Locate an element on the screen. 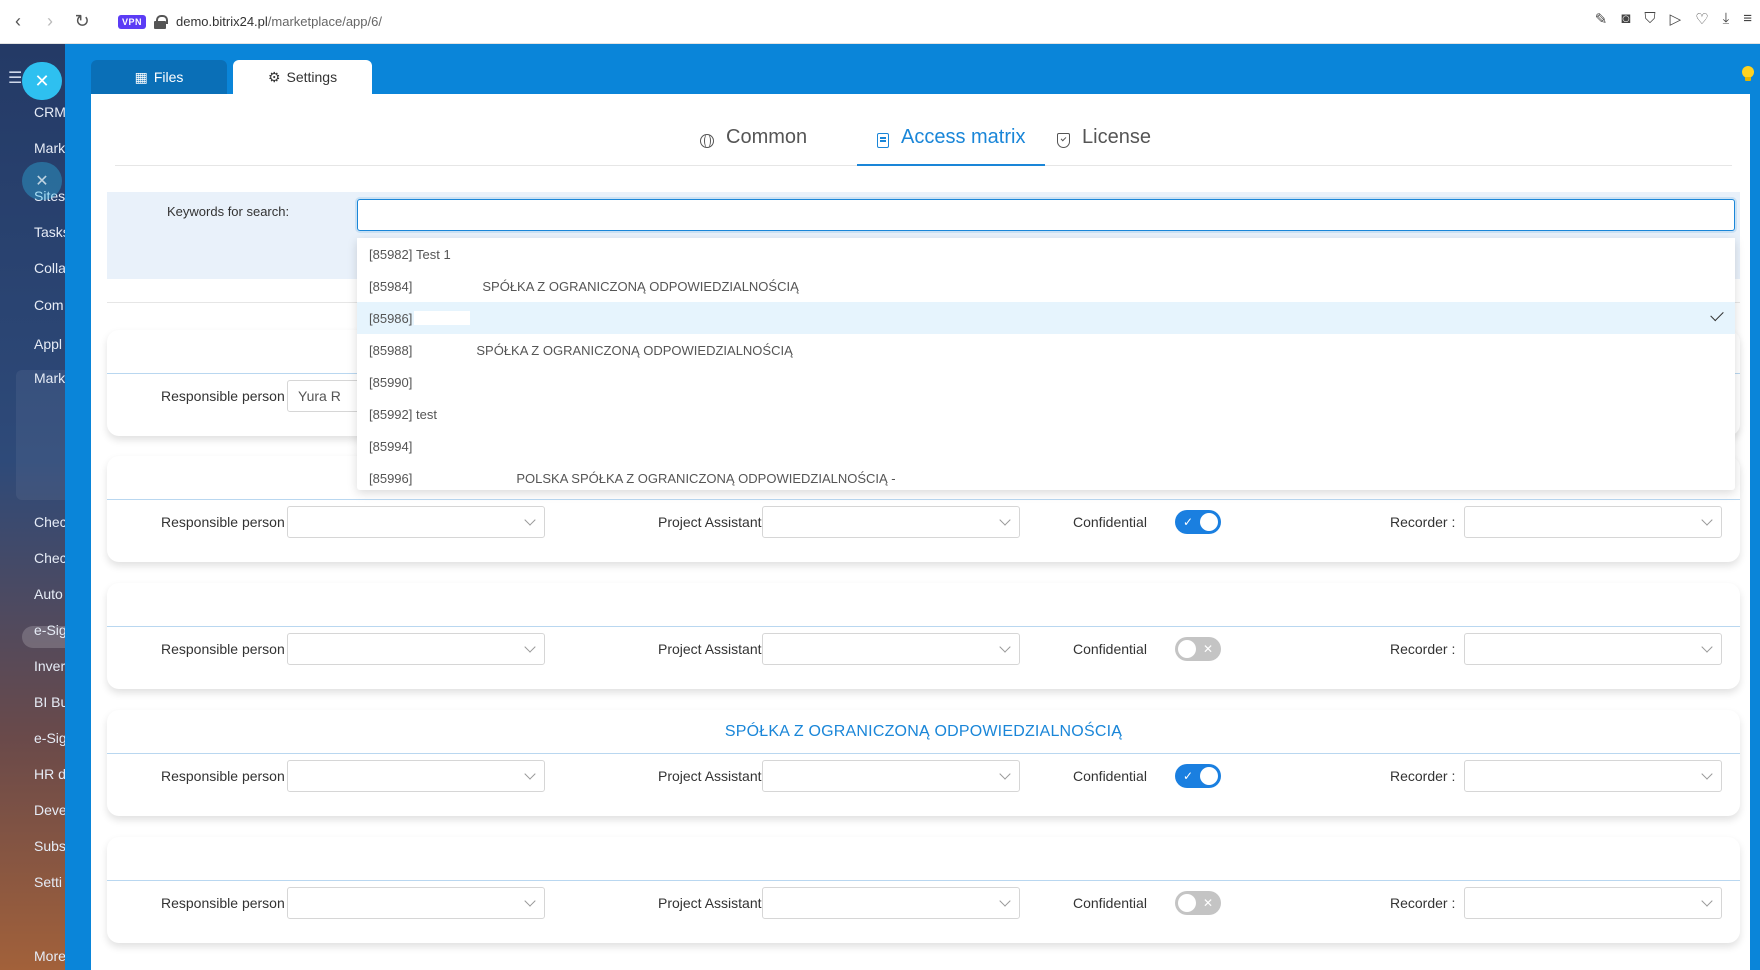 The image size is (1760, 970). sidebar-item: HR d is located at coordinates (50, 774).